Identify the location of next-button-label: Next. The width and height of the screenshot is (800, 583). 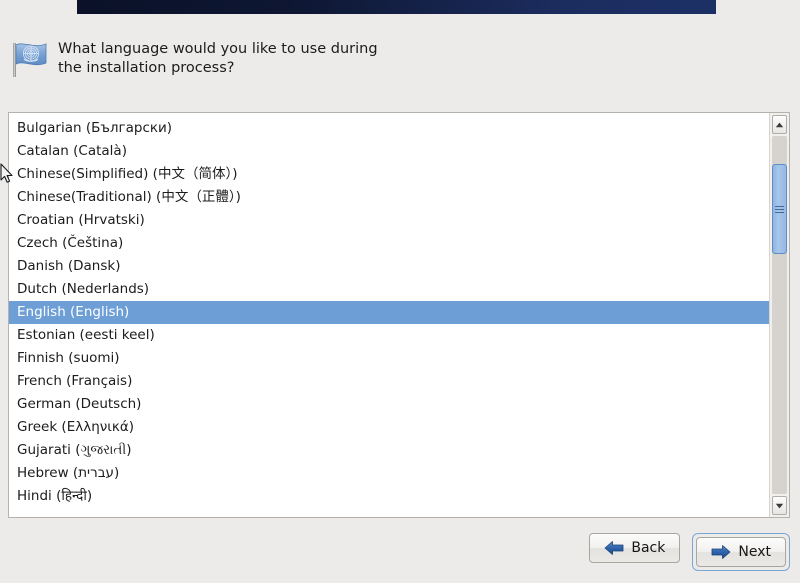
(754, 552).